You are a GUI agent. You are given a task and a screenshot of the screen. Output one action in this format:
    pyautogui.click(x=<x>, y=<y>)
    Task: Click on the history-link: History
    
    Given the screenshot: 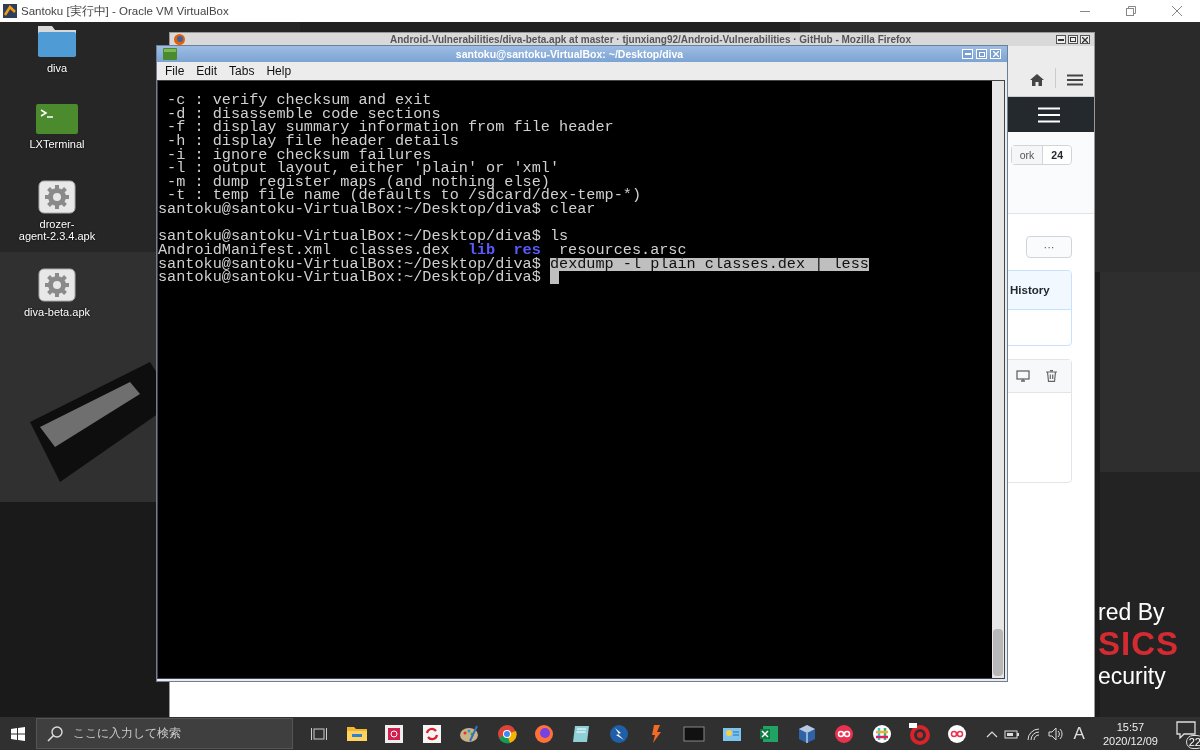 What is the action you would take?
    pyautogui.click(x=1030, y=290)
    